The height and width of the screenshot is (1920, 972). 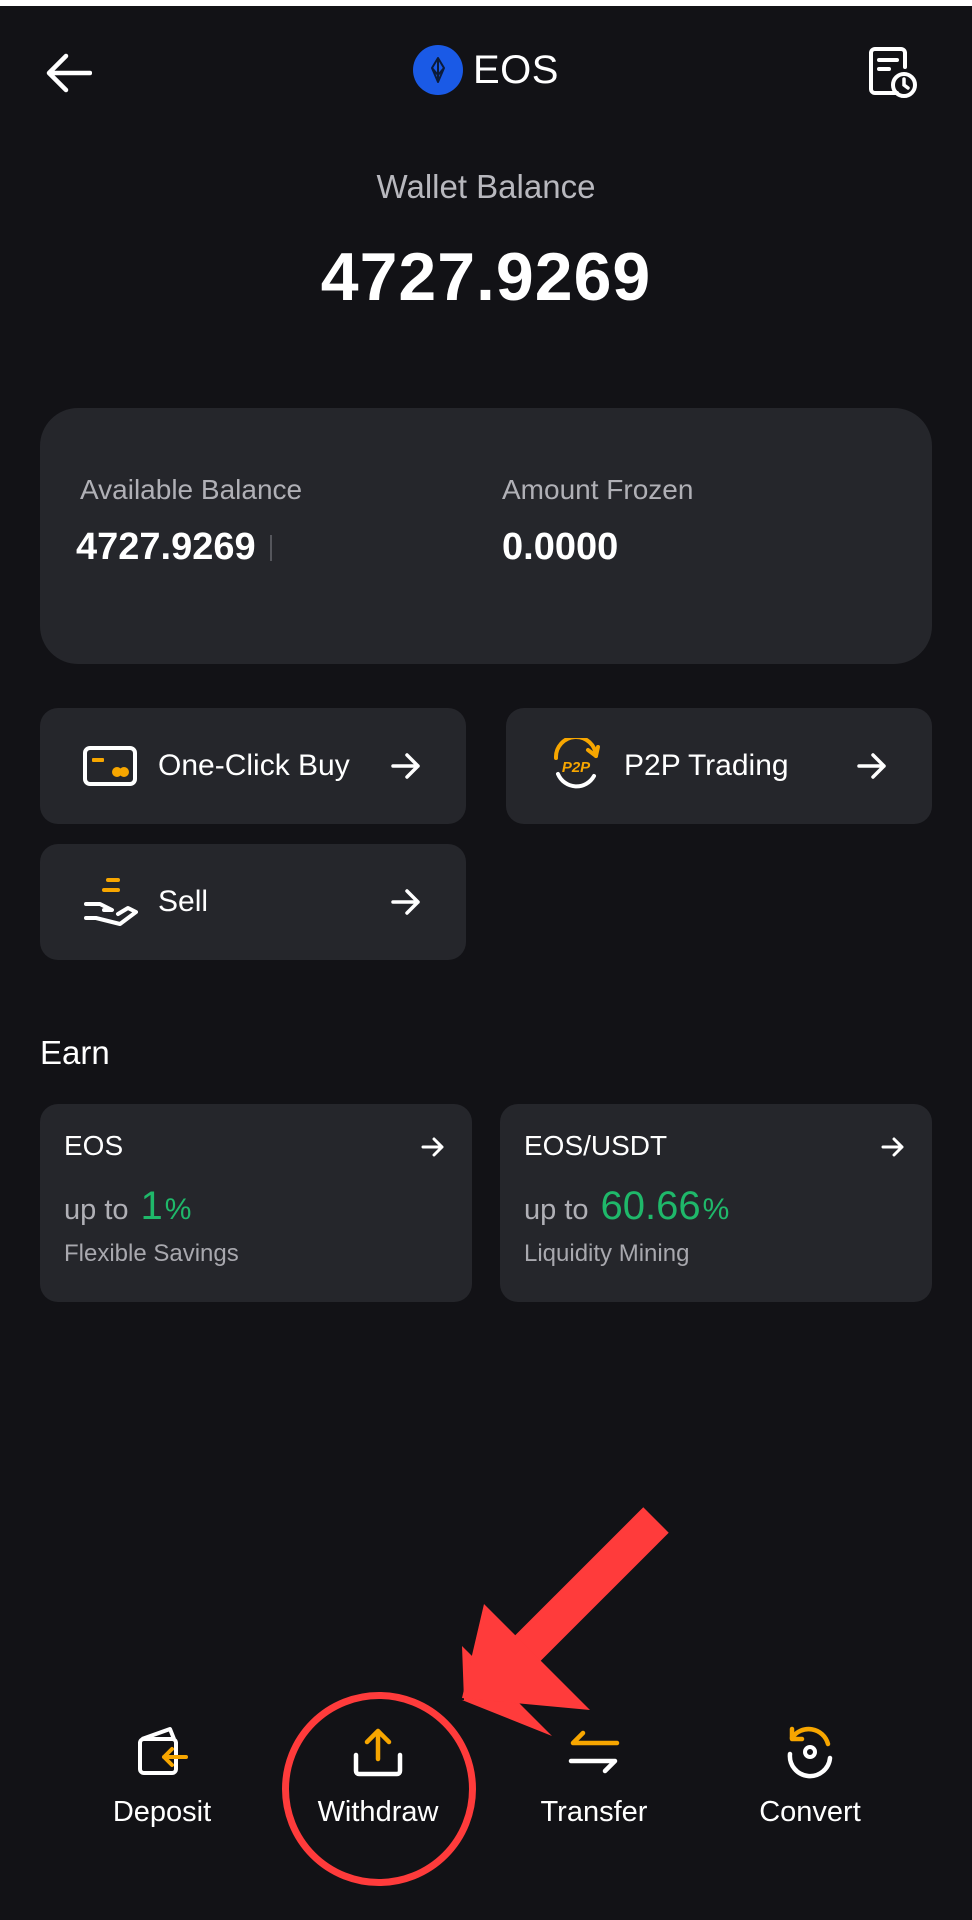 What do you see at coordinates (706, 765) in the screenshot?
I see `p2p-trading-label: P2P Trading` at bounding box center [706, 765].